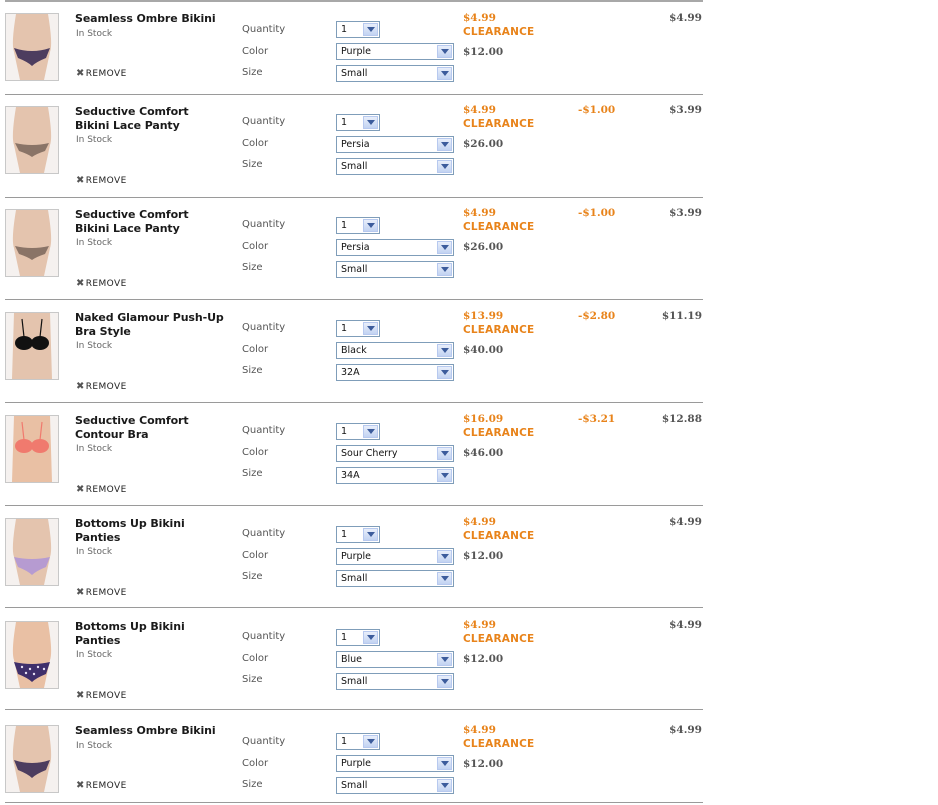 The image size is (938, 805). What do you see at coordinates (369, 453) in the screenshot?
I see `color-select-value: Sour Cherry` at bounding box center [369, 453].